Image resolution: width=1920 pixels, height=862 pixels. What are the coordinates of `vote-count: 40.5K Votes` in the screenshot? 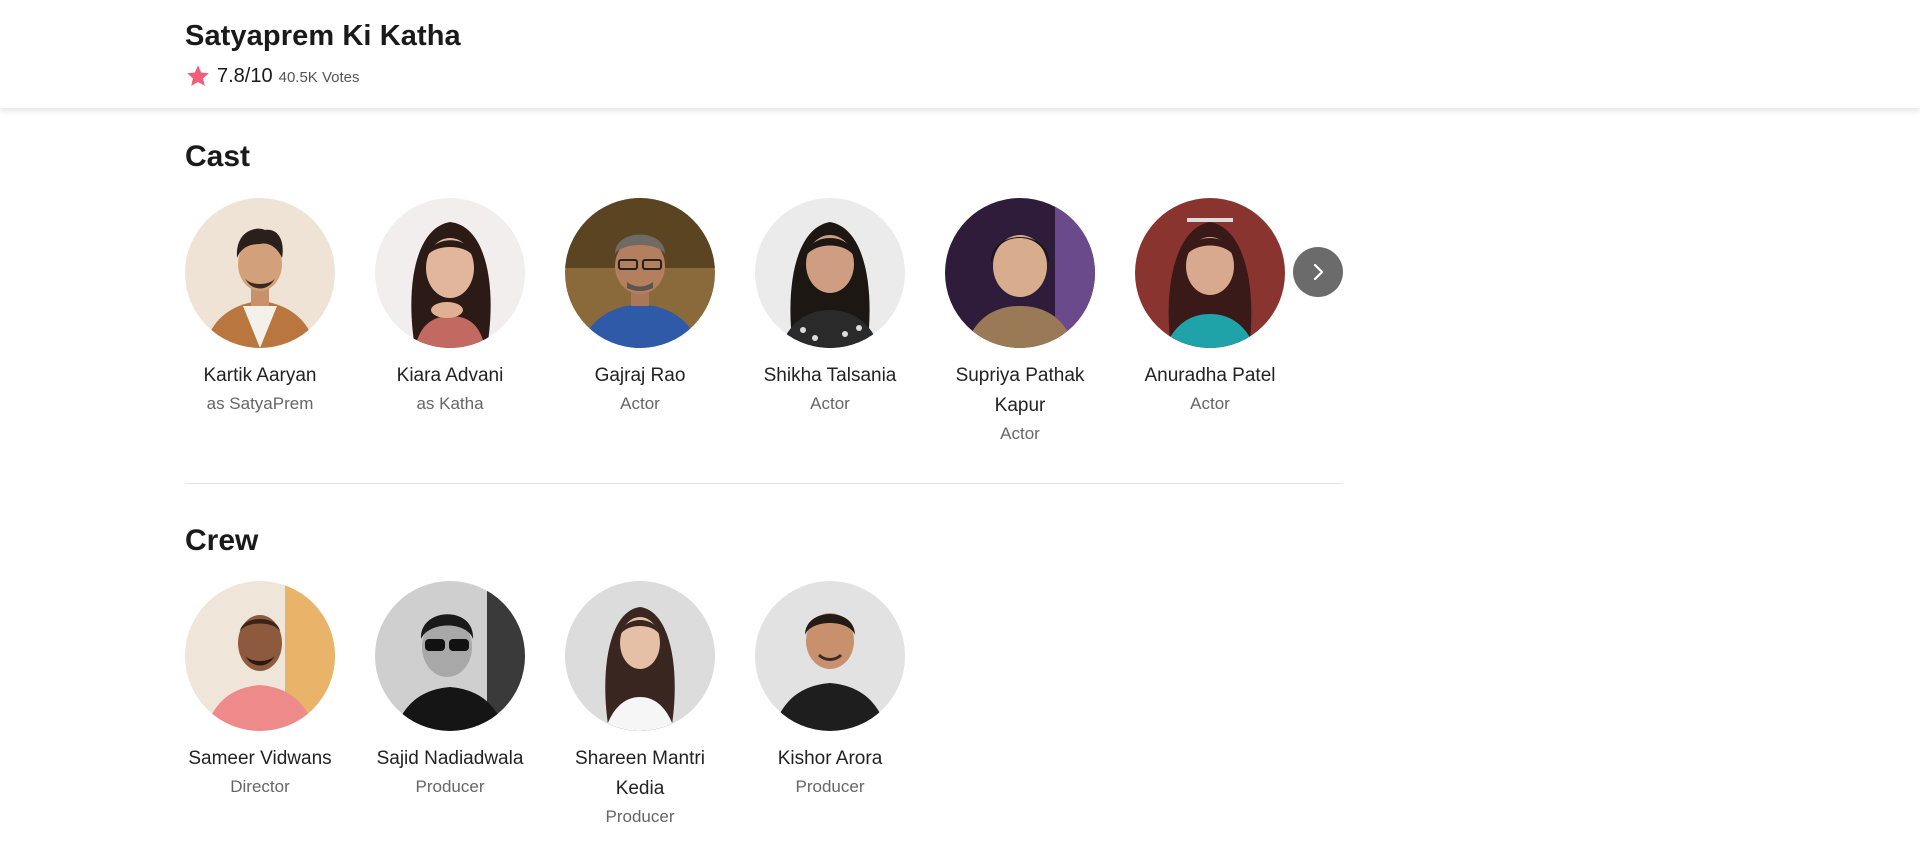 It's located at (319, 77).